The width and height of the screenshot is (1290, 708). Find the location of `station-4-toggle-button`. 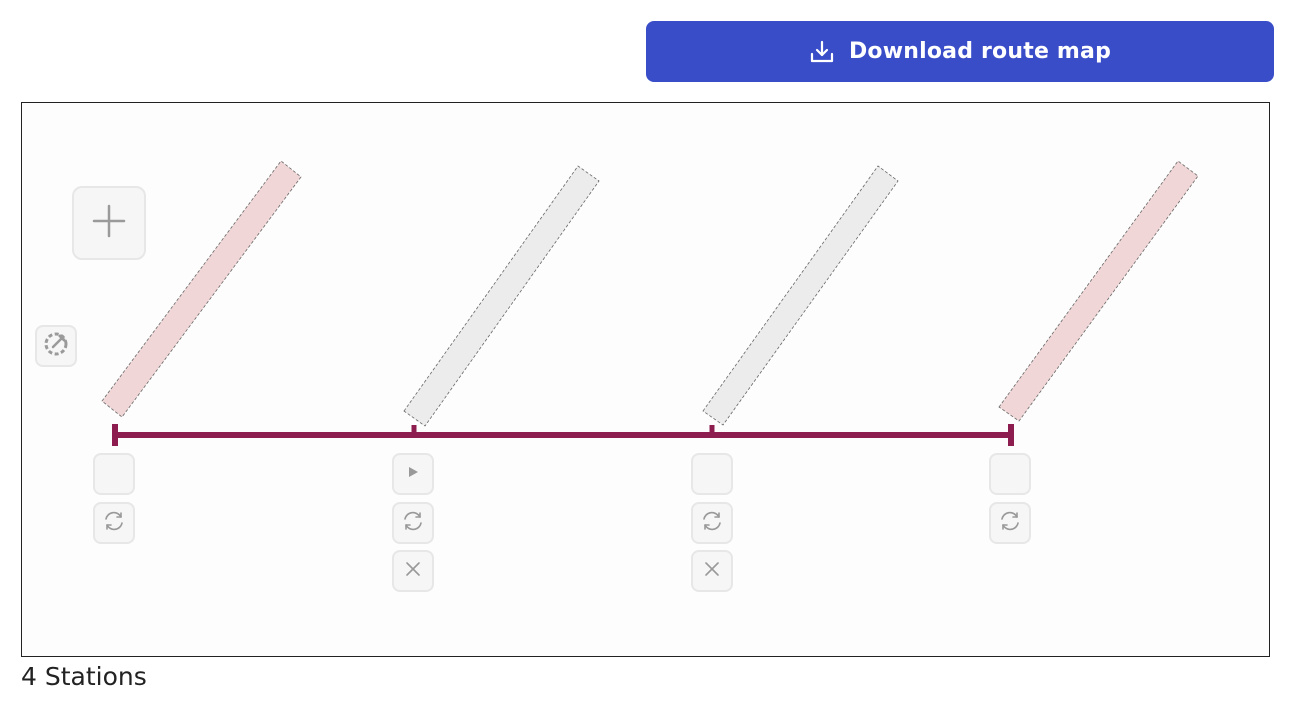

station-4-toggle-button is located at coordinates (1010, 474).